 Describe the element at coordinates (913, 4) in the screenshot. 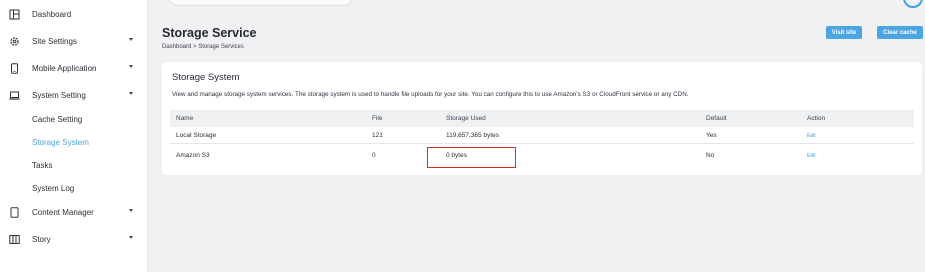

I see `user-avatar` at that location.